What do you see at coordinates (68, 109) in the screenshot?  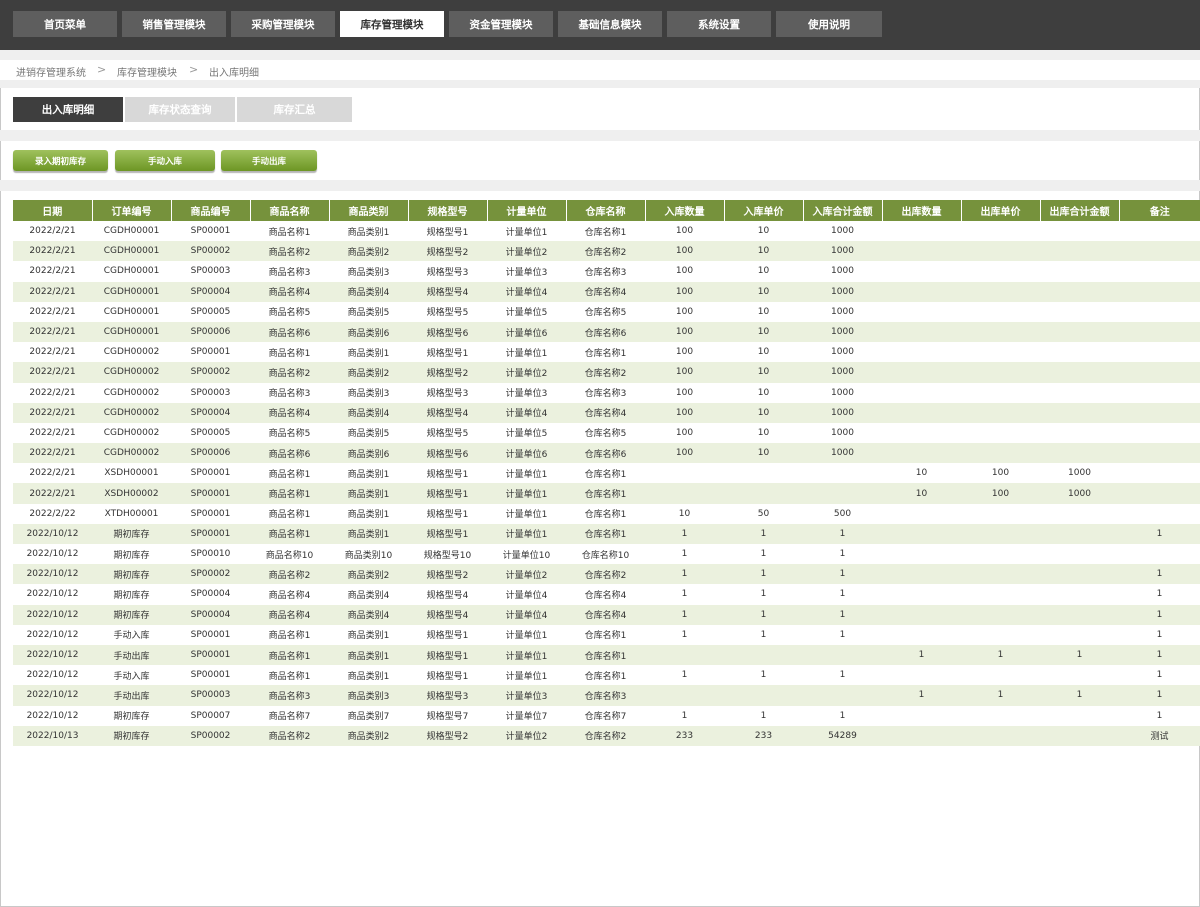 I see `subtab-inout-detail: 出入库明细` at bounding box center [68, 109].